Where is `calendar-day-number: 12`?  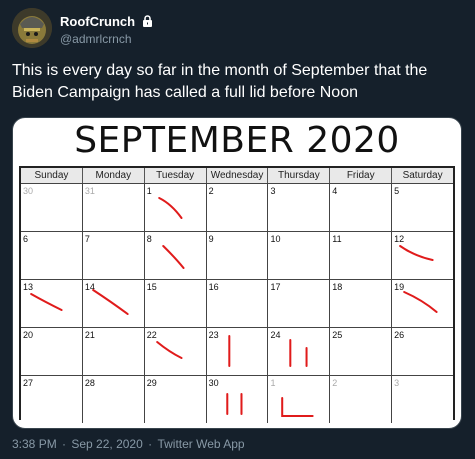
calendar-day-number: 12 is located at coordinates (399, 239).